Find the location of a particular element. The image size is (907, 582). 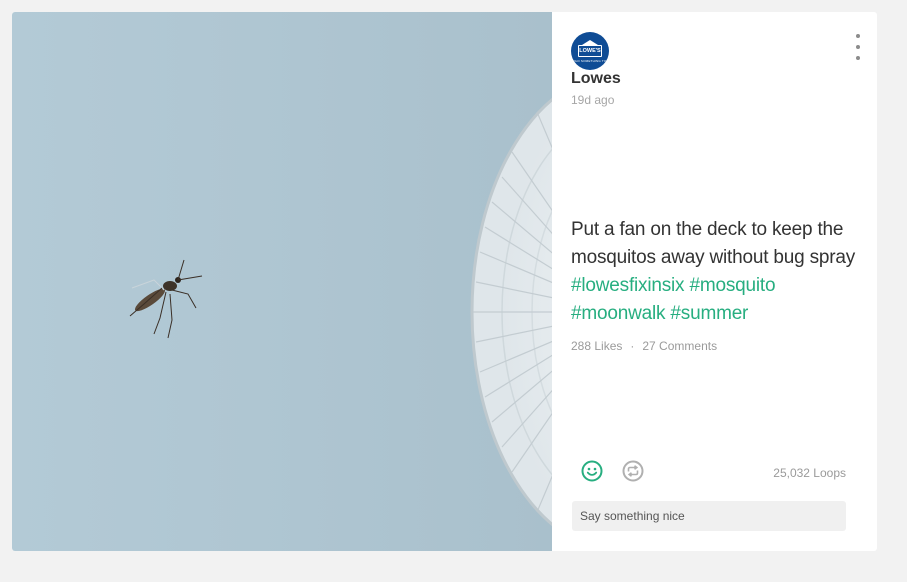

smiley-icon is located at coordinates (592, 471).